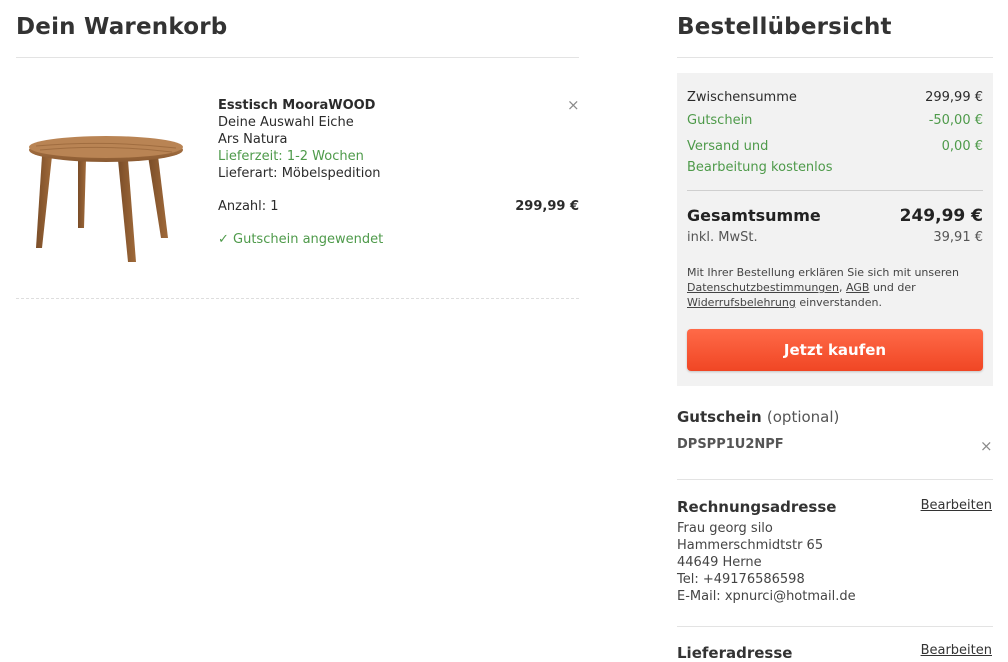 The width and height of the screenshot is (1008, 662). What do you see at coordinates (253, 139) in the screenshot?
I see `product-brand: Ars Natura` at bounding box center [253, 139].